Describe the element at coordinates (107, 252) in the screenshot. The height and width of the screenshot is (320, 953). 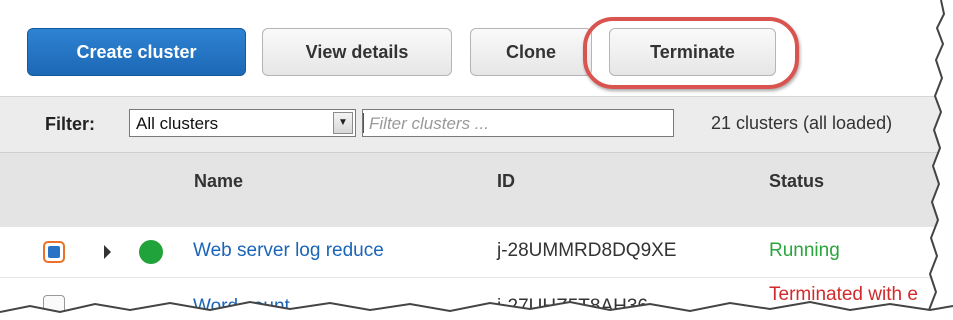
I see `expand-triangle-icon` at that location.